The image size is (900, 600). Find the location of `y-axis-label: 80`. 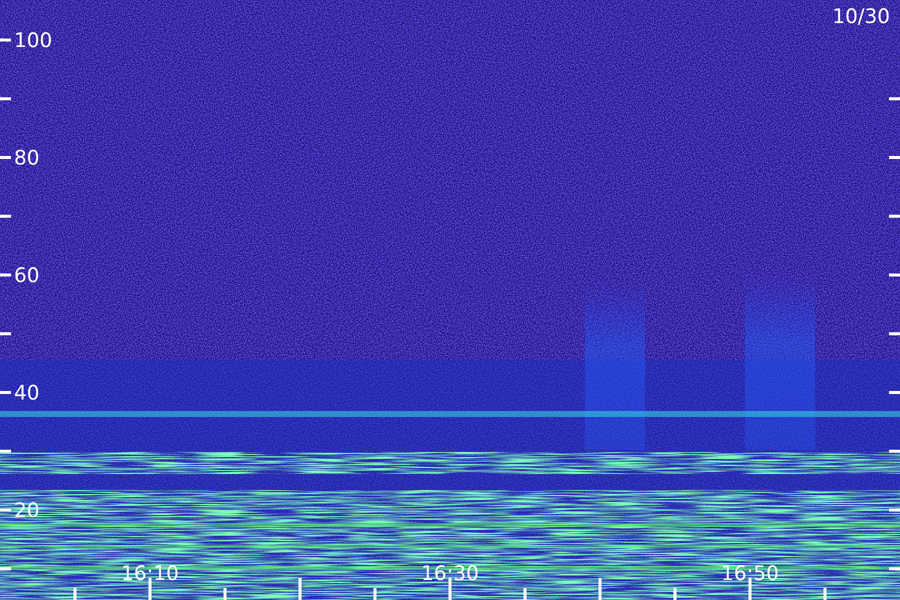

y-axis-label: 80 is located at coordinates (27, 158).